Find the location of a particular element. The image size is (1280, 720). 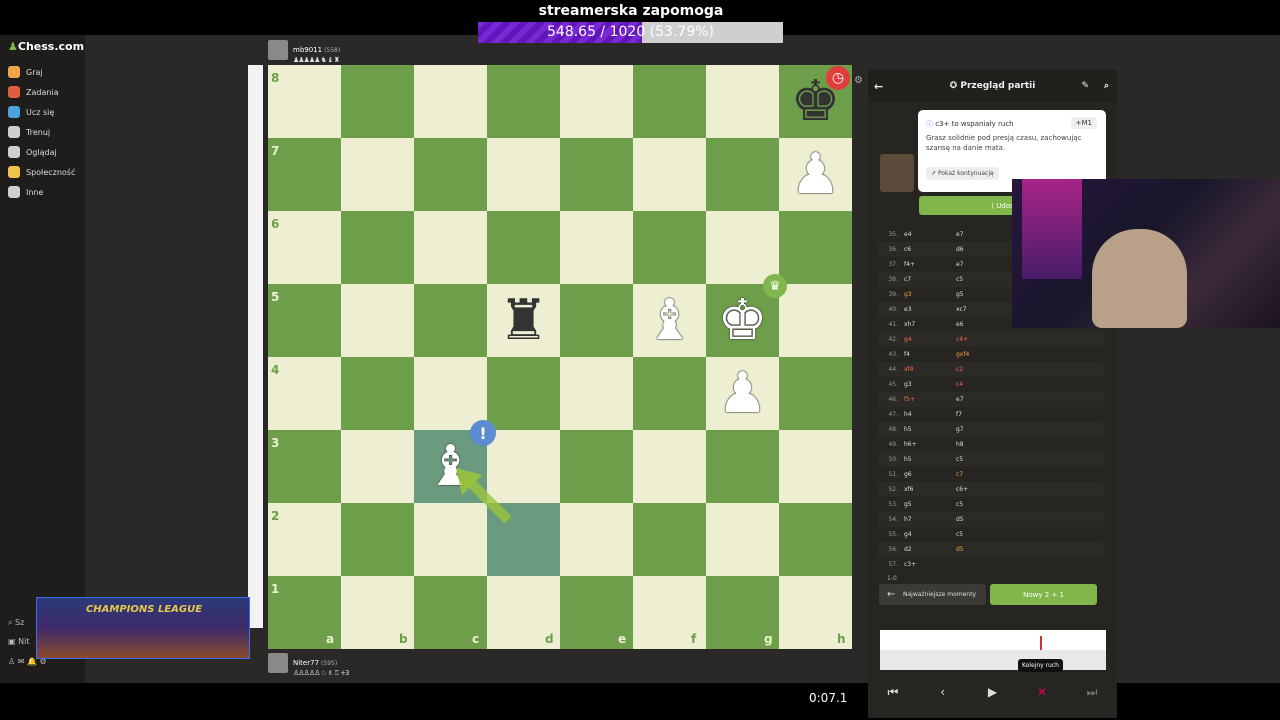

white-move: h4 is located at coordinates (930, 414).